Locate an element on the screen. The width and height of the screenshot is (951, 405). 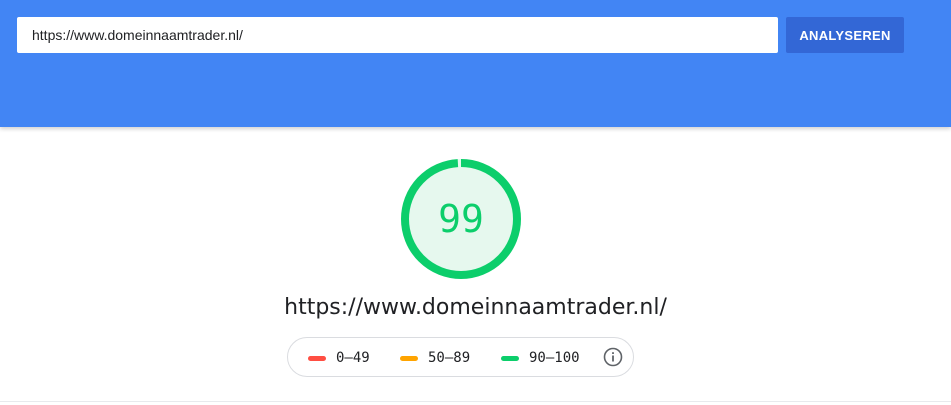
bottom-divider is located at coordinates (475, 401).